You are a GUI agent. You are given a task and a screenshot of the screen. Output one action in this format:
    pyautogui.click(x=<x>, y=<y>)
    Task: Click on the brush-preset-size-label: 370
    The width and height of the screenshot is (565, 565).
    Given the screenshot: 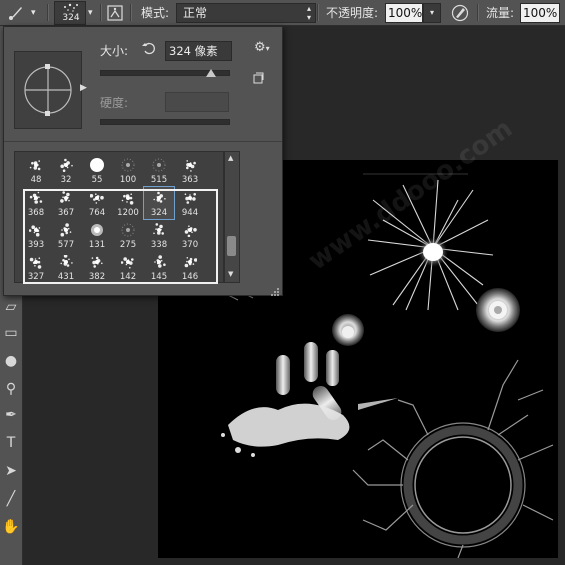 What is the action you would take?
    pyautogui.click(x=190, y=245)
    